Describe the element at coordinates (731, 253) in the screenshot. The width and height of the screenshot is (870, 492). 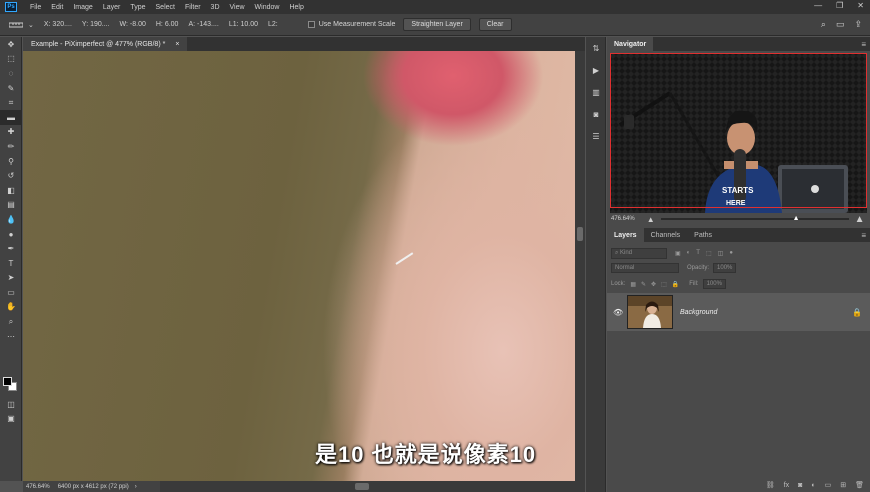
I see `filter-toggle-icon: ●` at that location.